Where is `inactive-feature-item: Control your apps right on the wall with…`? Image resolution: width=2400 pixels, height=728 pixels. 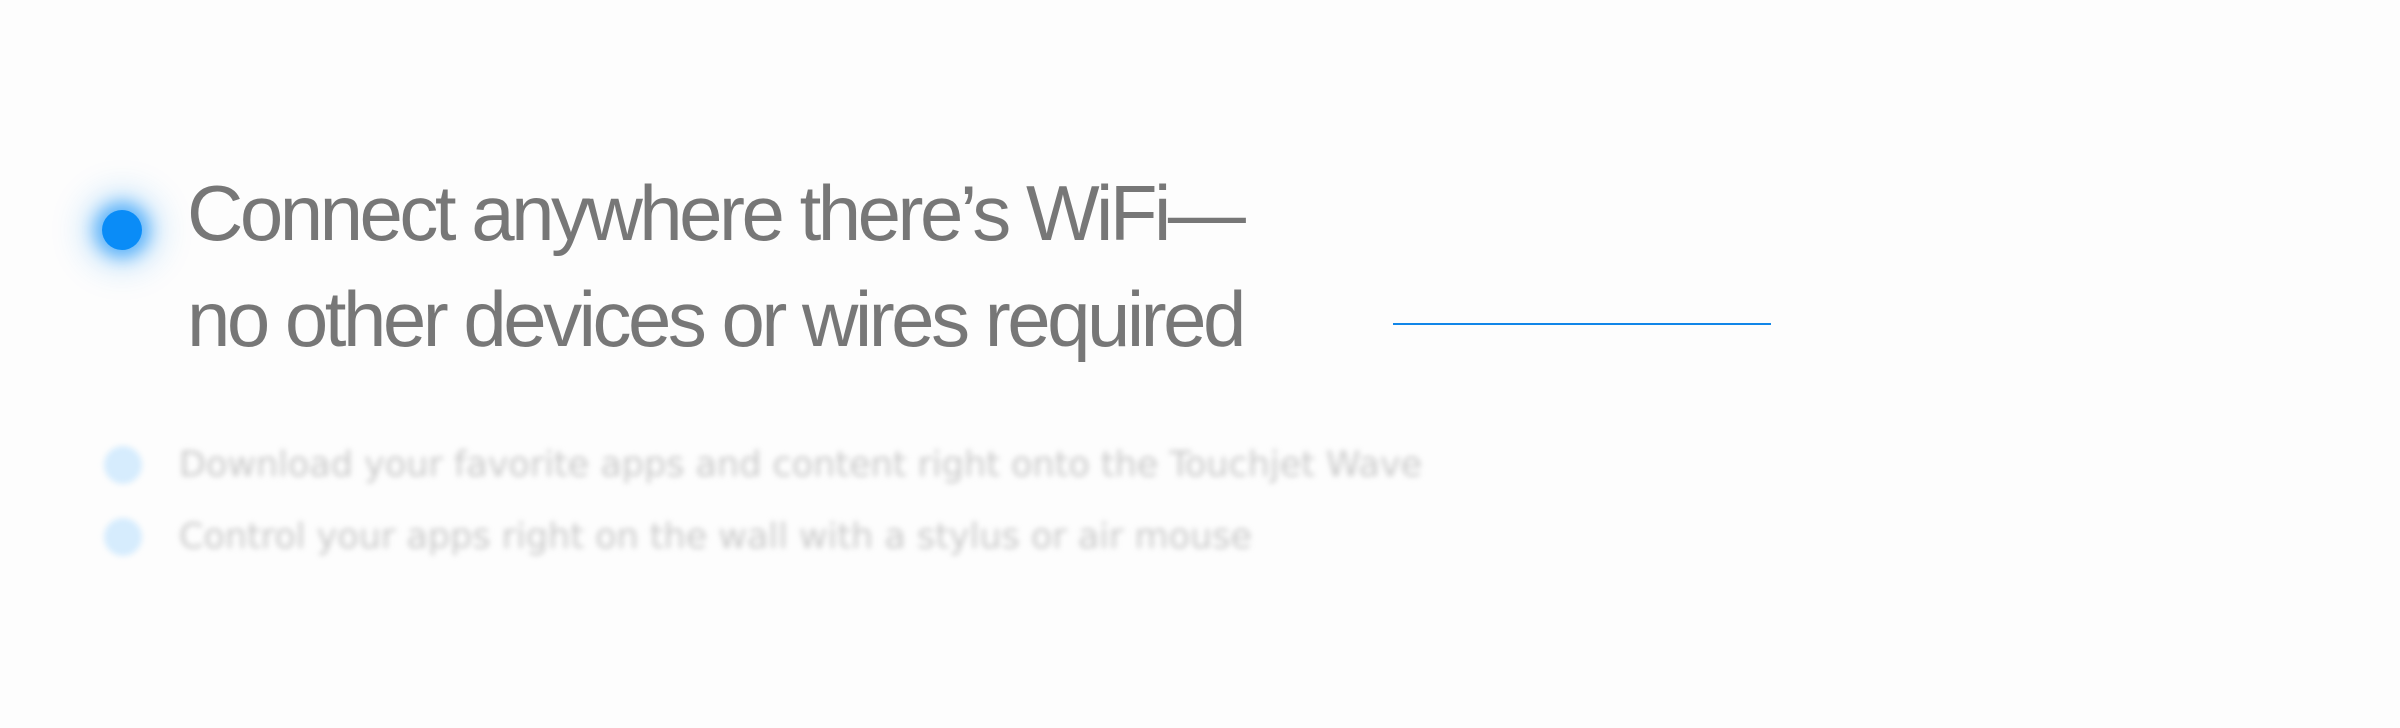 inactive-feature-item: Control your apps right on the wall with… is located at coordinates (752, 548).